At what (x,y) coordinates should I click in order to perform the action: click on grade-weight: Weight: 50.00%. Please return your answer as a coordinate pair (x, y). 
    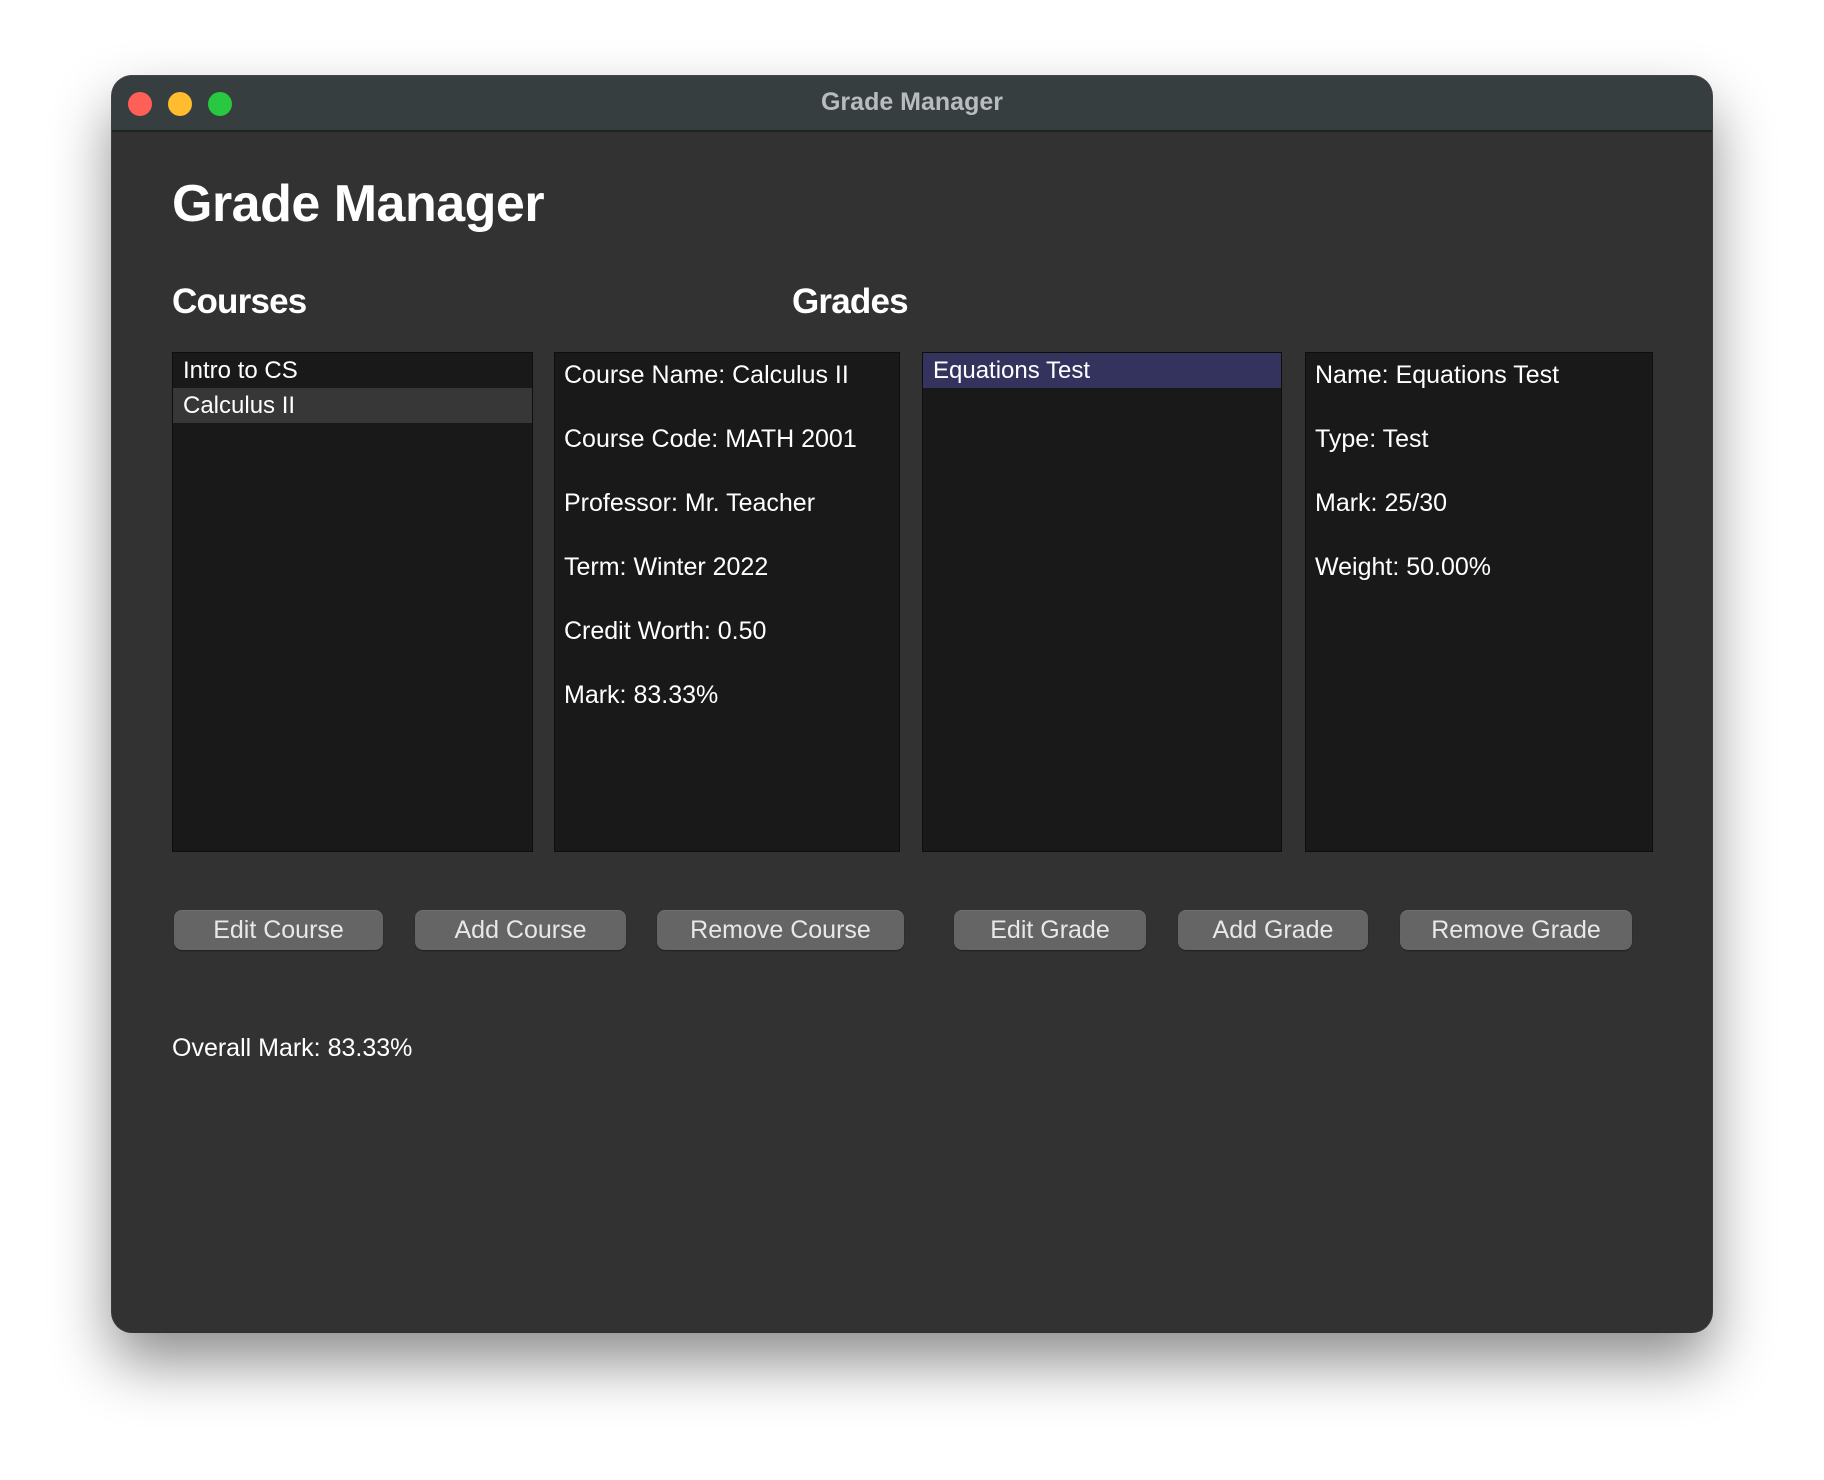
    Looking at the image, I should click on (1403, 567).